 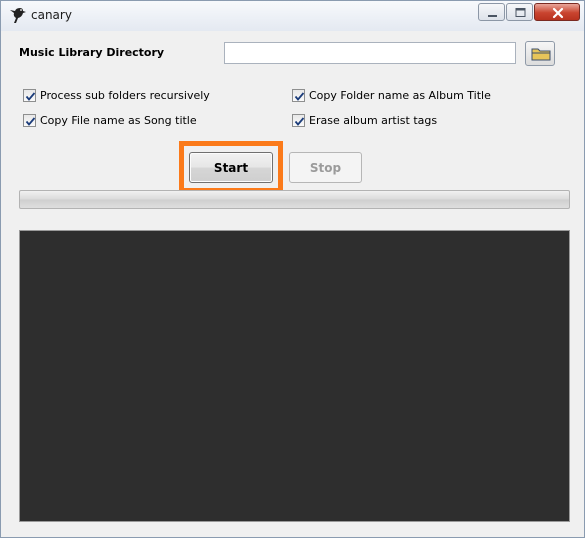 I want to click on maximize-icon, so click(x=520, y=12).